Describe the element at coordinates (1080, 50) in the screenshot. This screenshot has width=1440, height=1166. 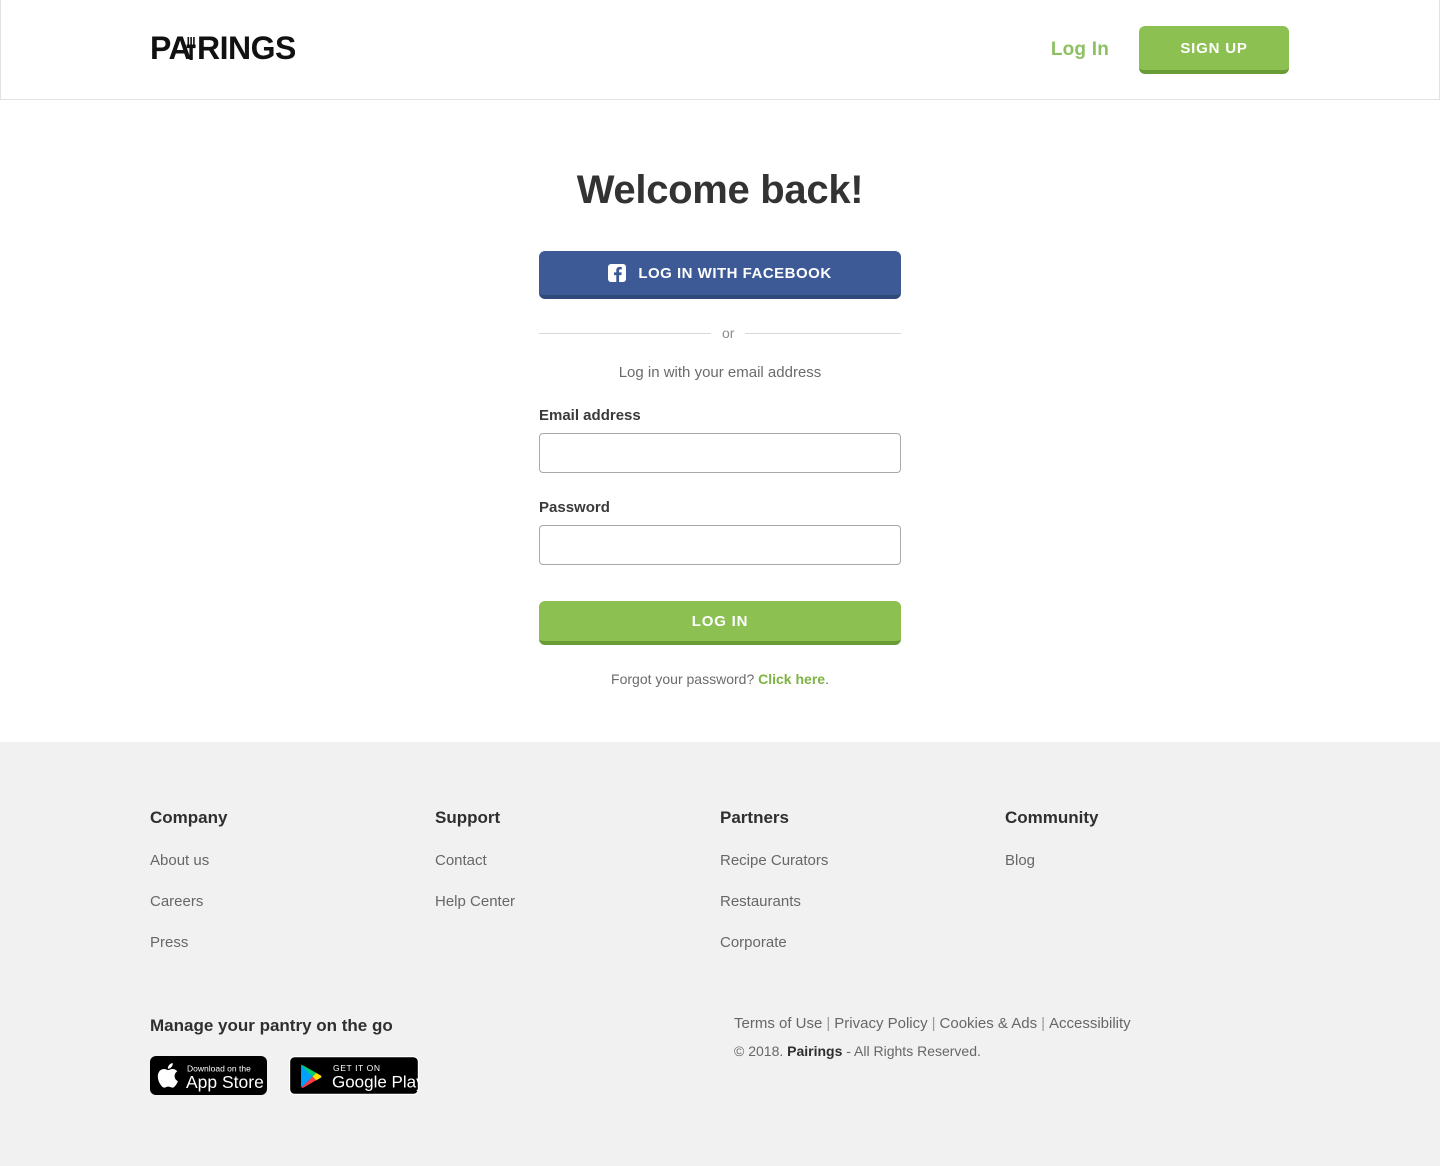
I see `nav-login-link: Log In` at that location.